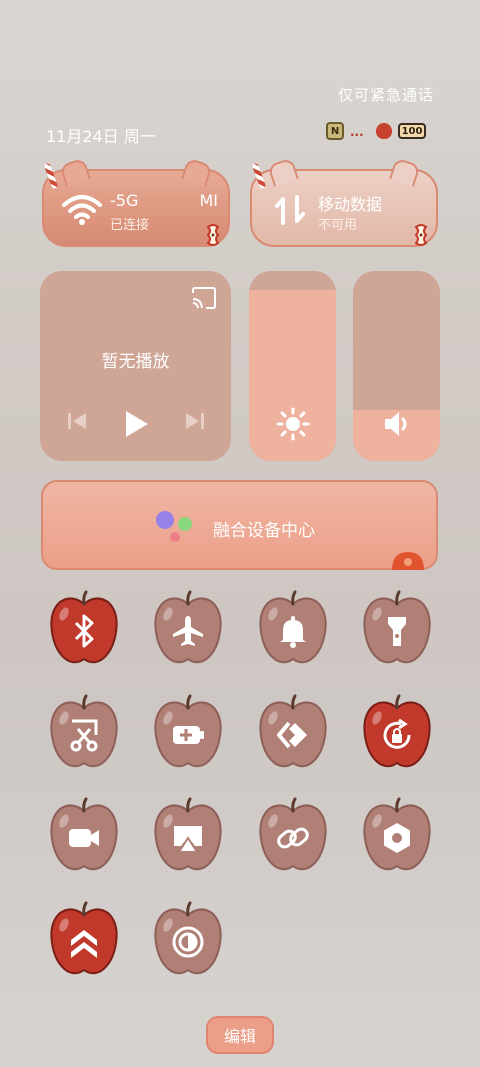  I want to click on battery-saver-toggle, so click(188, 732).